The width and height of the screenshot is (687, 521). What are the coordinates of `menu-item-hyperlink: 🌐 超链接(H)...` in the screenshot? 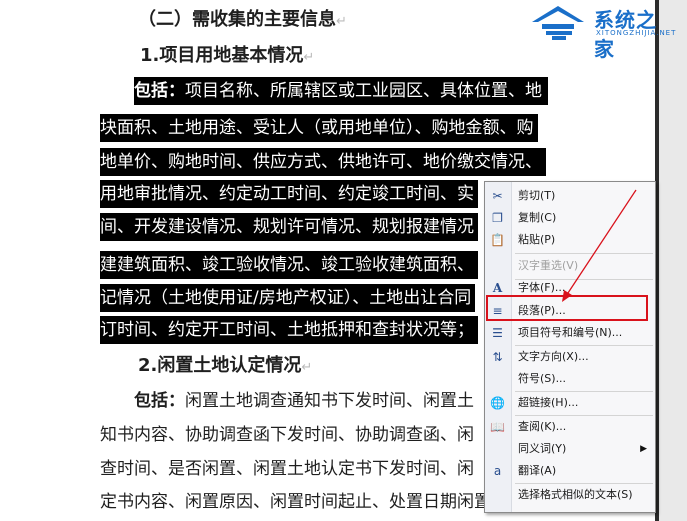 It's located at (570, 403).